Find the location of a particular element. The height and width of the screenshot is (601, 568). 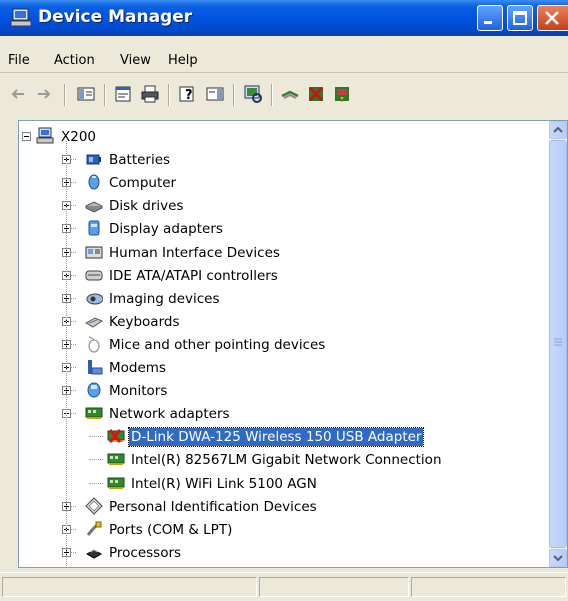

modem-icon is located at coordinates (95, 367).